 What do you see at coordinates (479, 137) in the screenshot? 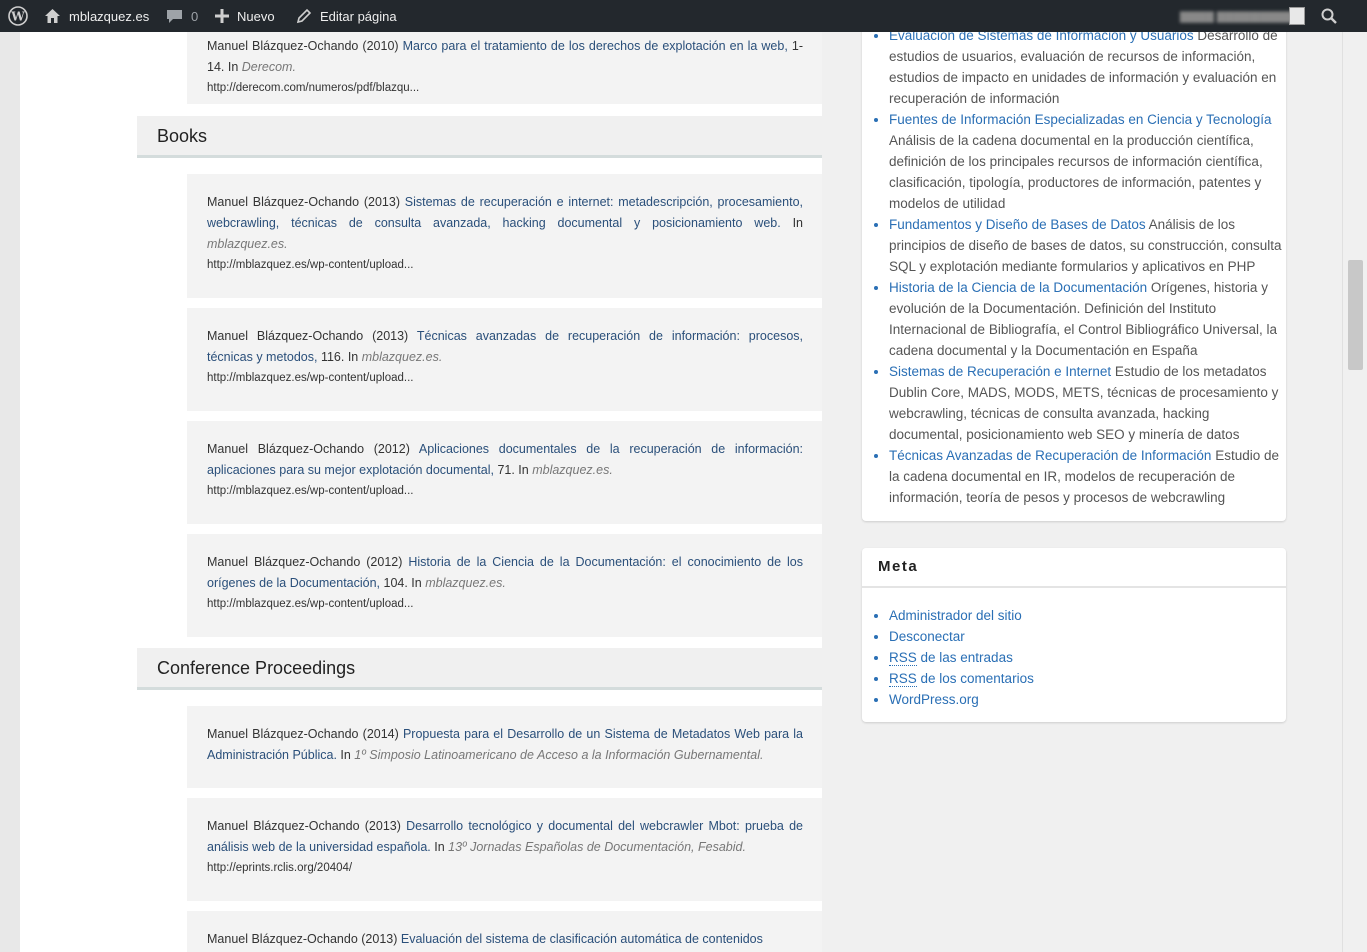
I see `section-heading-books: Books` at bounding box center [479, 137].